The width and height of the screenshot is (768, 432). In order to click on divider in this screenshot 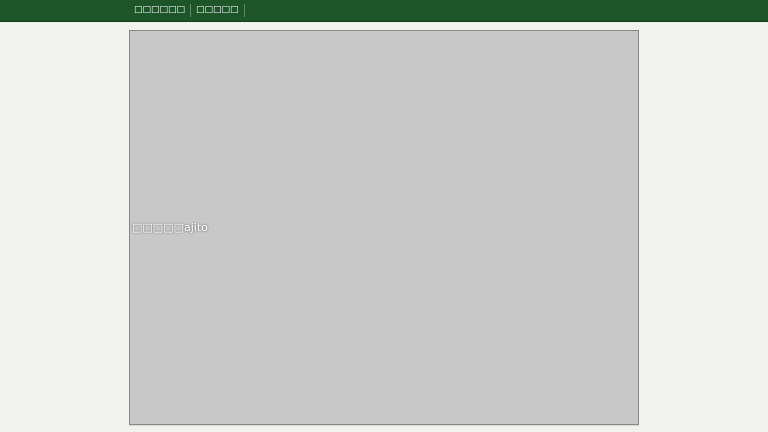, I will do `click(384, 425)`.